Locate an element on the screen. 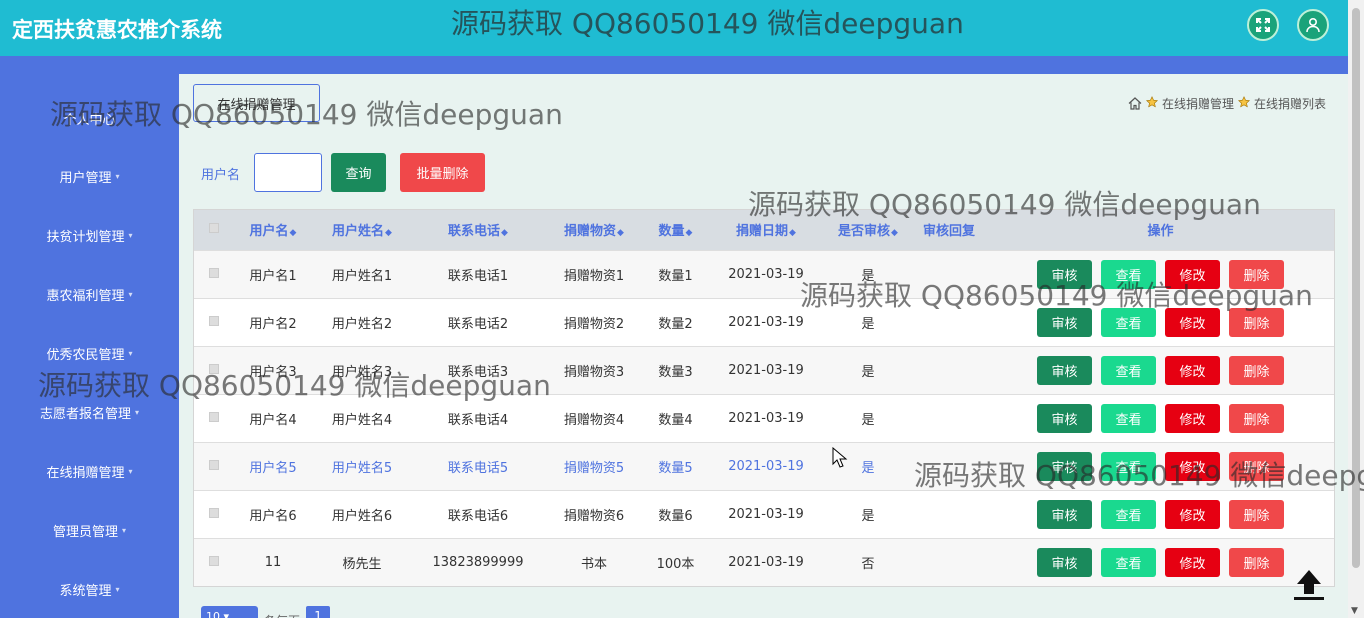 The image size is (1364, 618). cell-name: 用户姓名6 is located at coordinates (362, 516).